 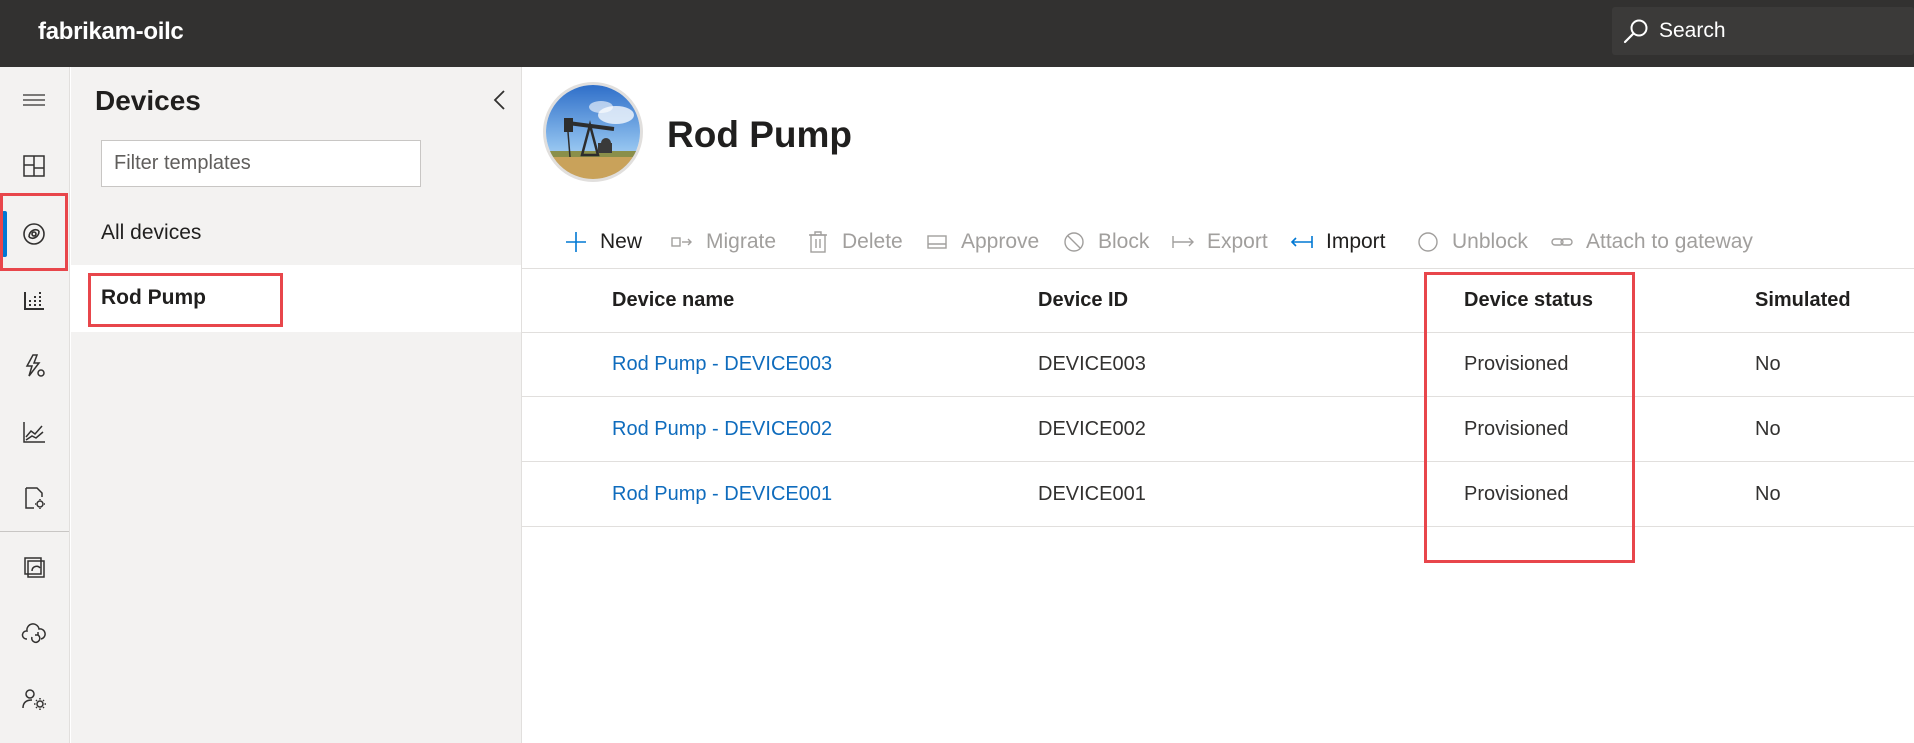 I want to click on export-button: Export, so click(x=1219, y=242).